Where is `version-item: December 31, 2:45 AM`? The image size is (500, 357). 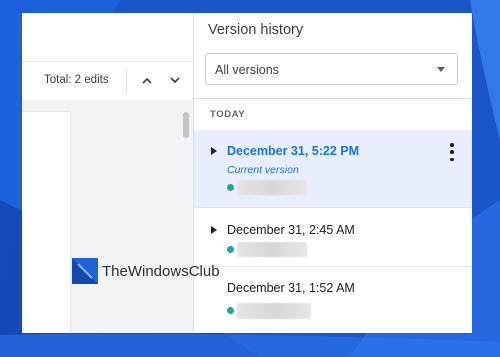
version-item: December 31, 2:45 AM is located at coordinates (333, 237).